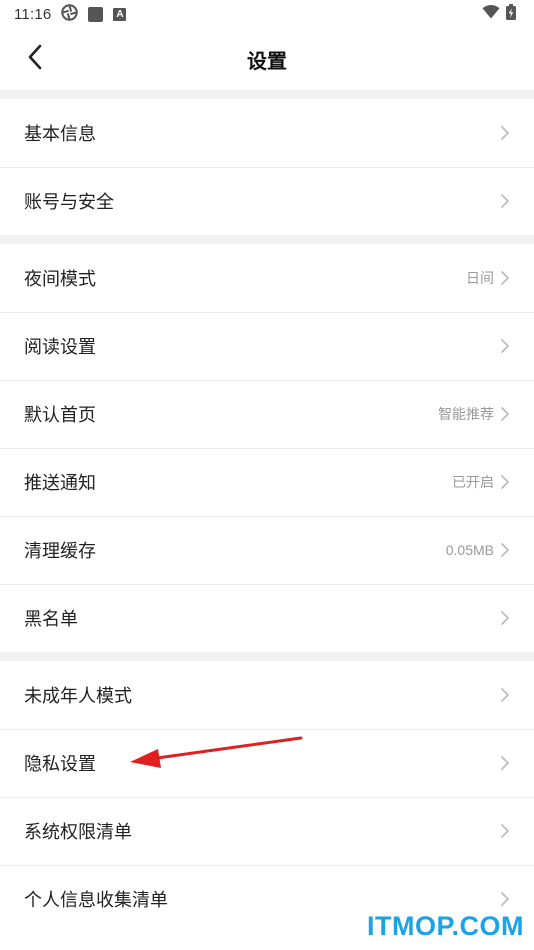 The height and width of the screenshot is (950, 534). What do you see at coordinates (60, 764) in the screenshot?
I see `settings-item-label: 隐私设置` at bounding box center [60, 764].